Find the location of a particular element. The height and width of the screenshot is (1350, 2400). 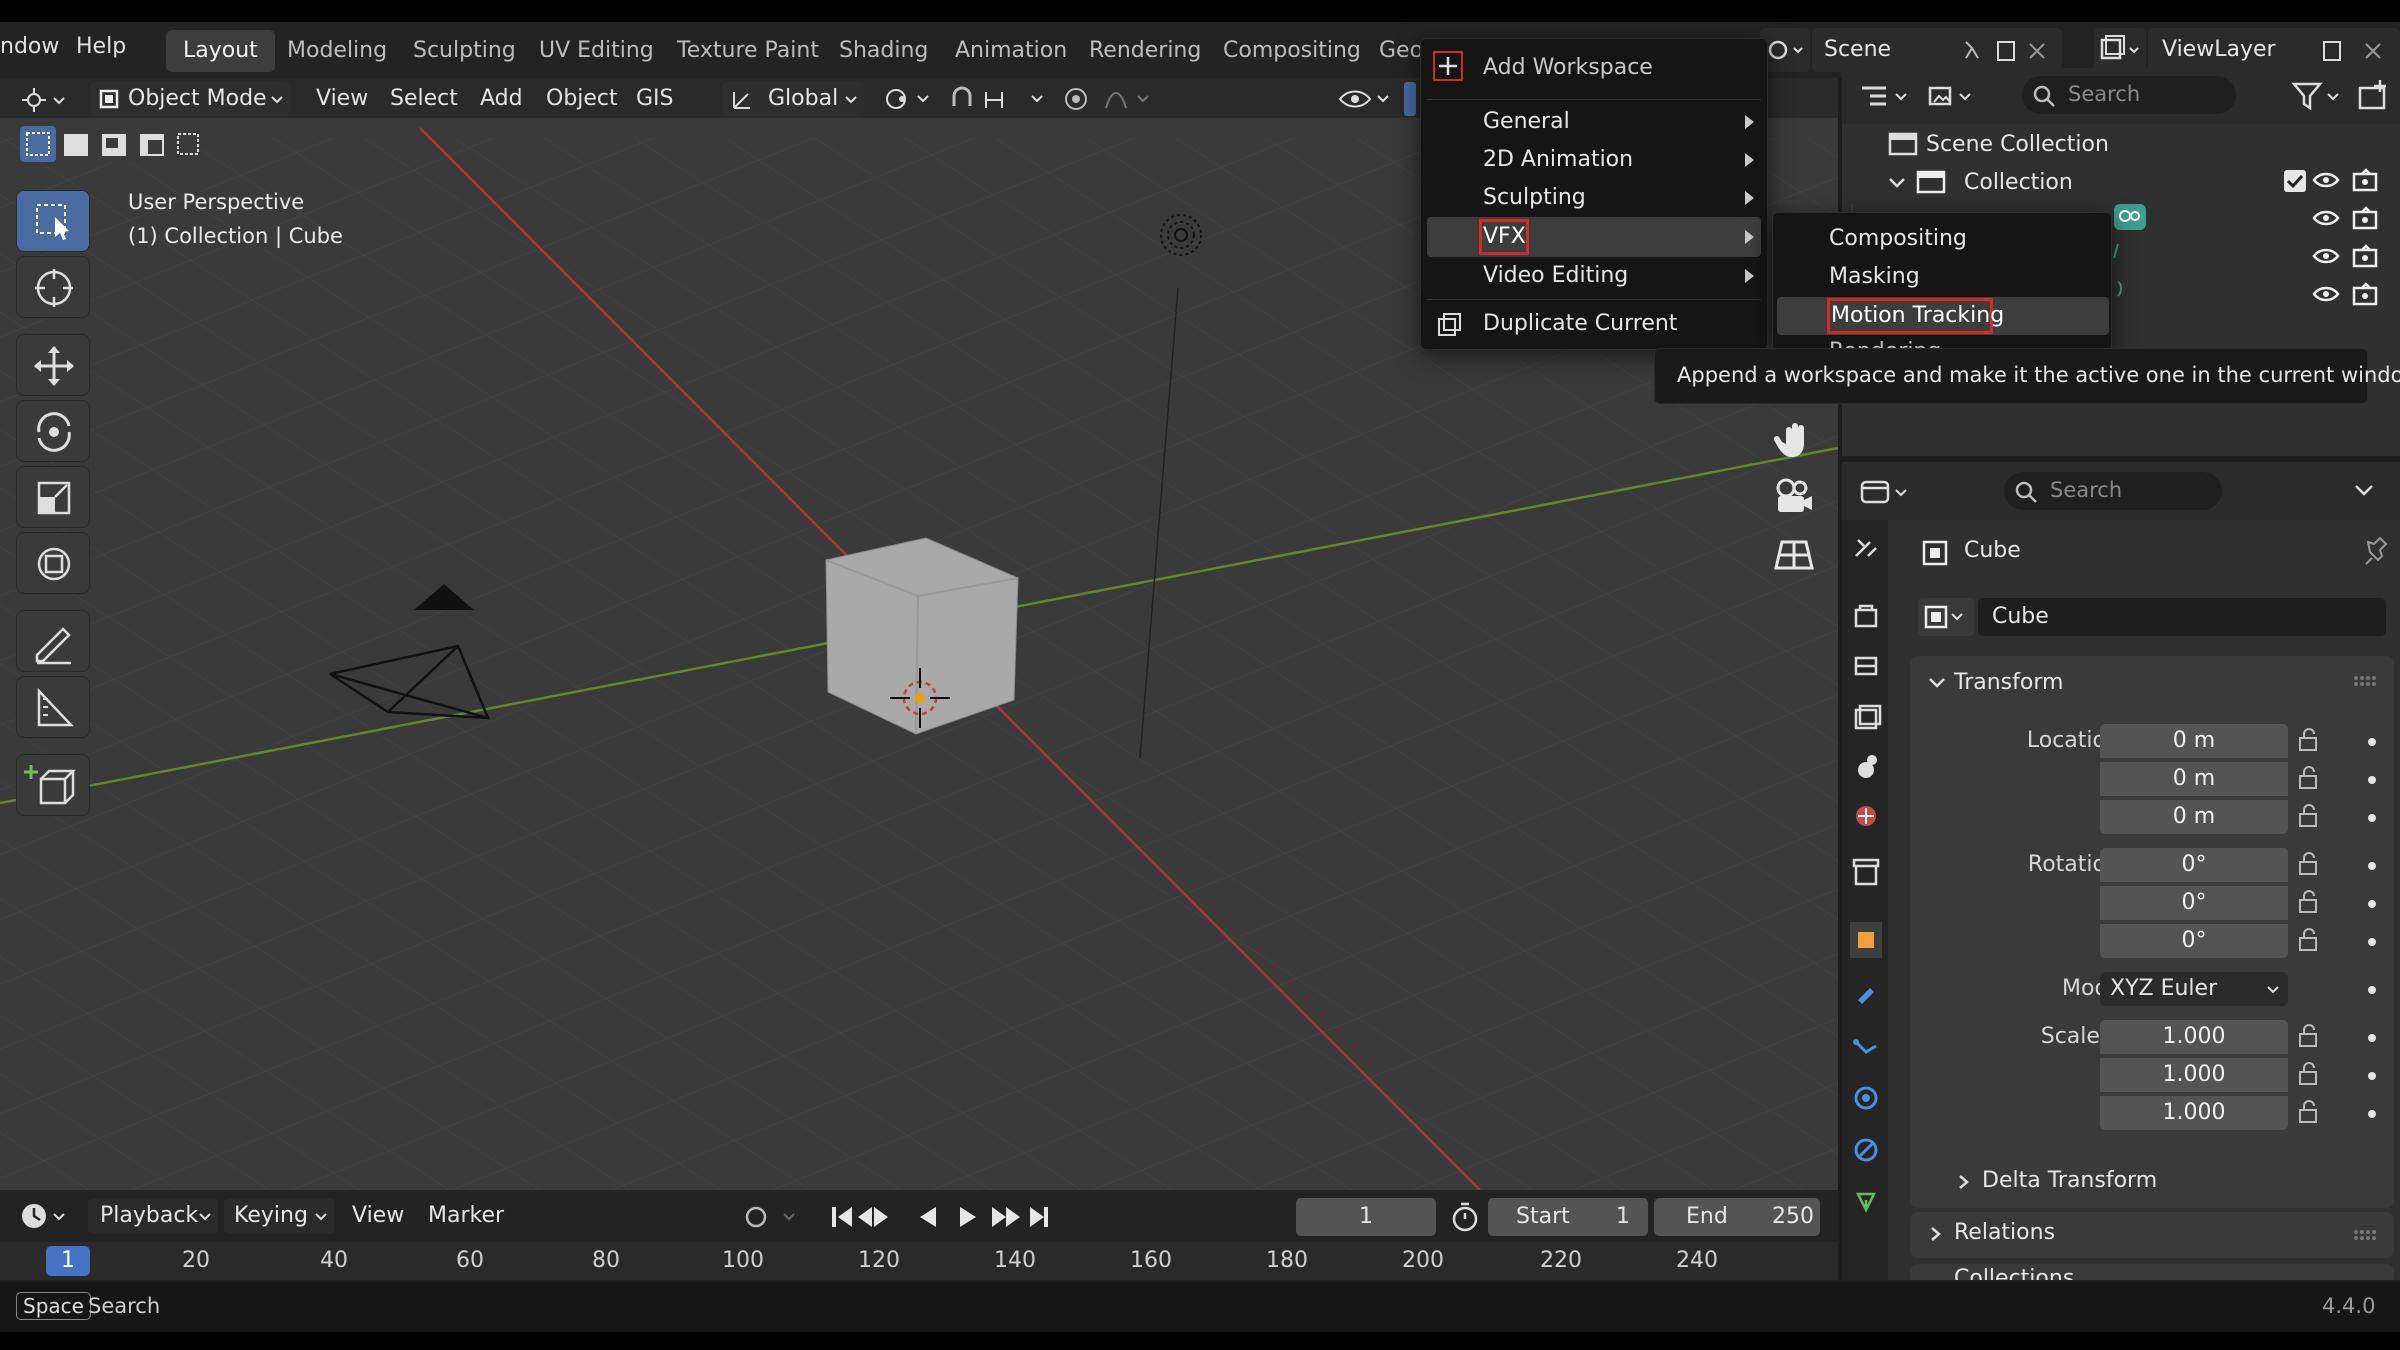

tab-rendering: Rendering is located at coordinates (1145, 51).